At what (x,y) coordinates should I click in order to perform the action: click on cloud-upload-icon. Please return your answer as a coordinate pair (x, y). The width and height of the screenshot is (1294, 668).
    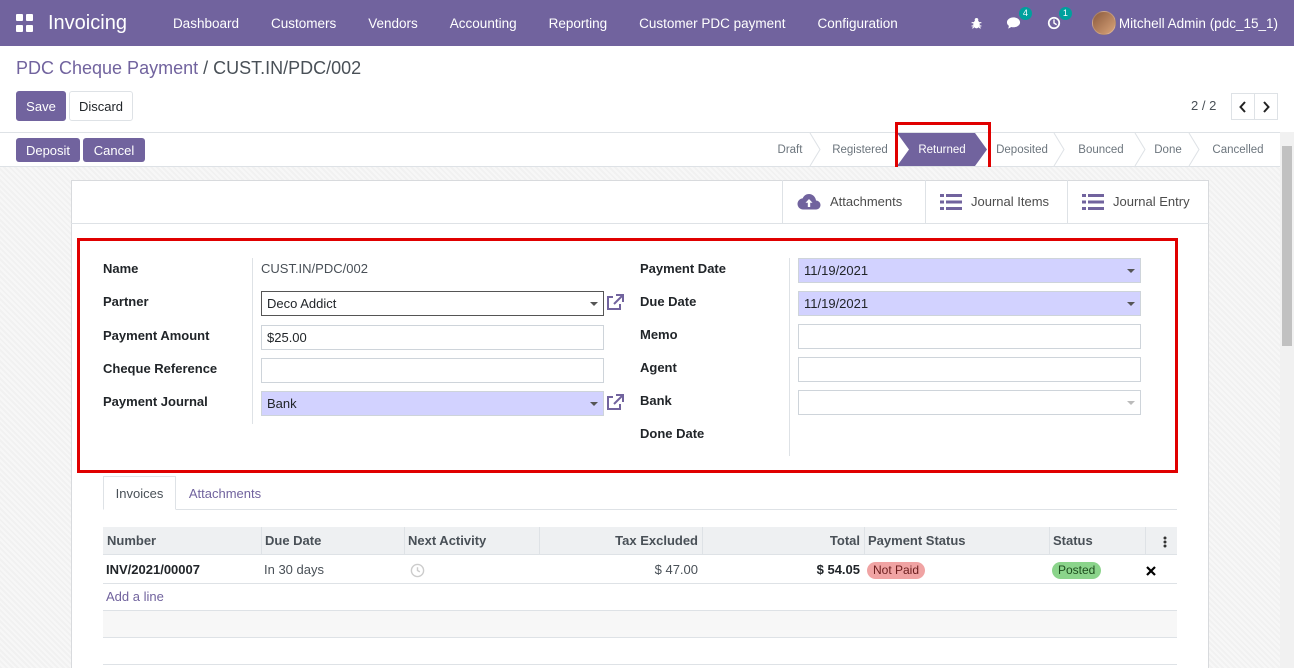
    Looking at the image, I should click on (809, 202).